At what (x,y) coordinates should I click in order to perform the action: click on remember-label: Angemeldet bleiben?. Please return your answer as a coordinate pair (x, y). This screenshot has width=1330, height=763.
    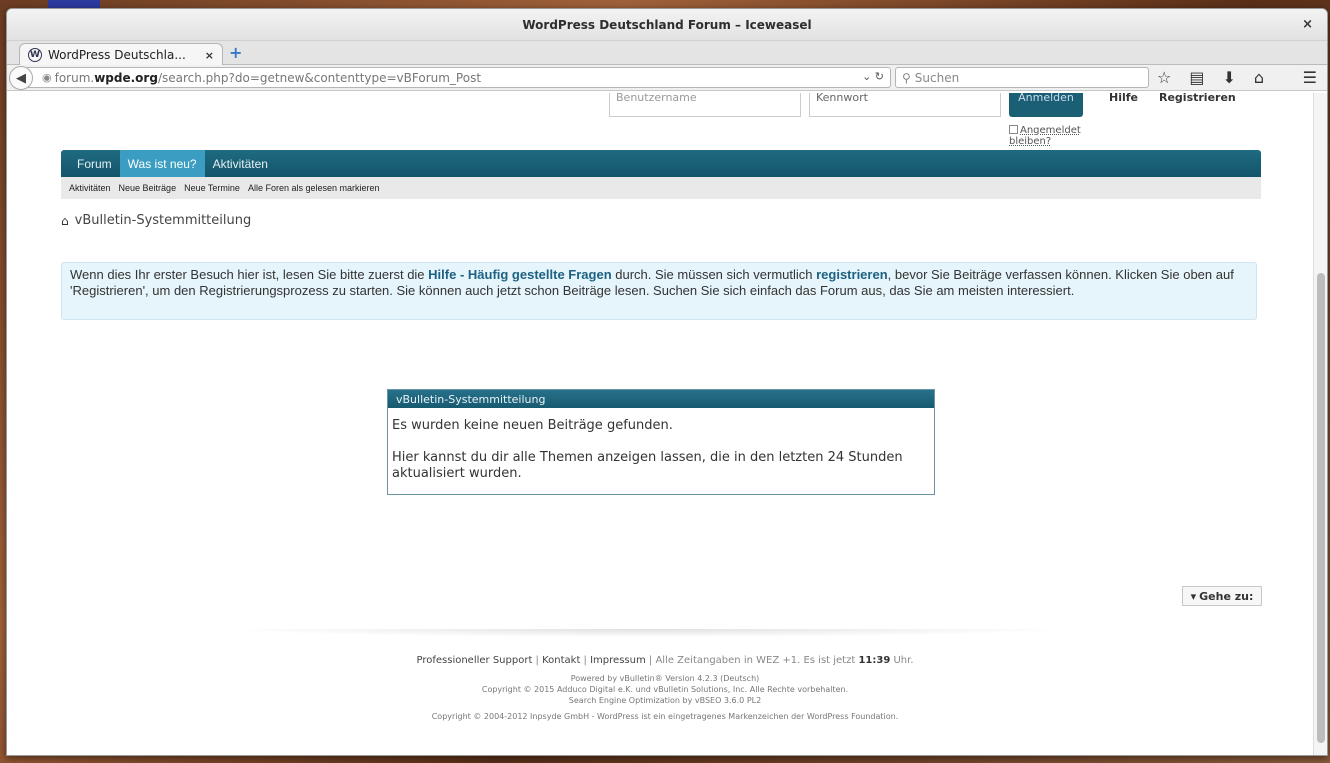
    Looking at the image, I should click on (1045, 136).